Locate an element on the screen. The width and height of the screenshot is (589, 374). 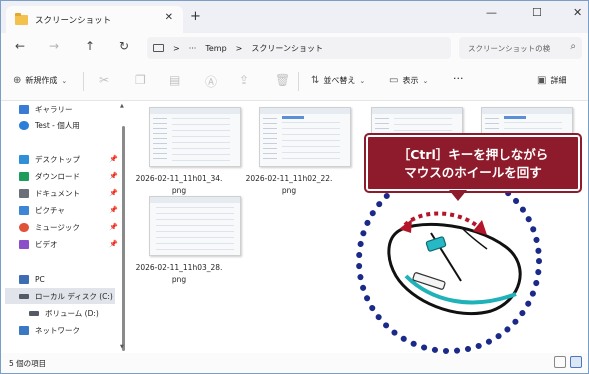
callout-line-1: ［Ctrl］キーを押しながら is located at coordinates (473, 154).